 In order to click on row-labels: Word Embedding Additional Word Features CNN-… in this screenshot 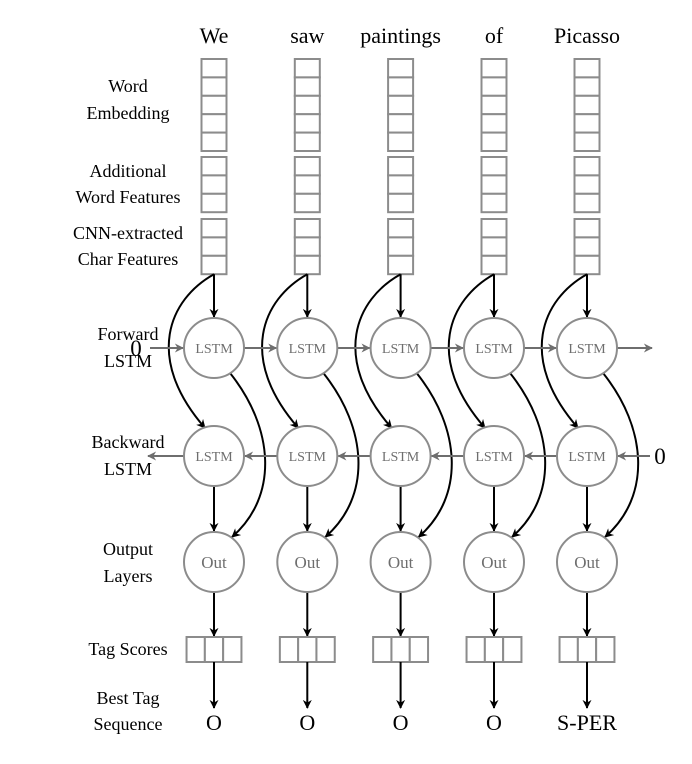, I will do `click(128, 405)`.